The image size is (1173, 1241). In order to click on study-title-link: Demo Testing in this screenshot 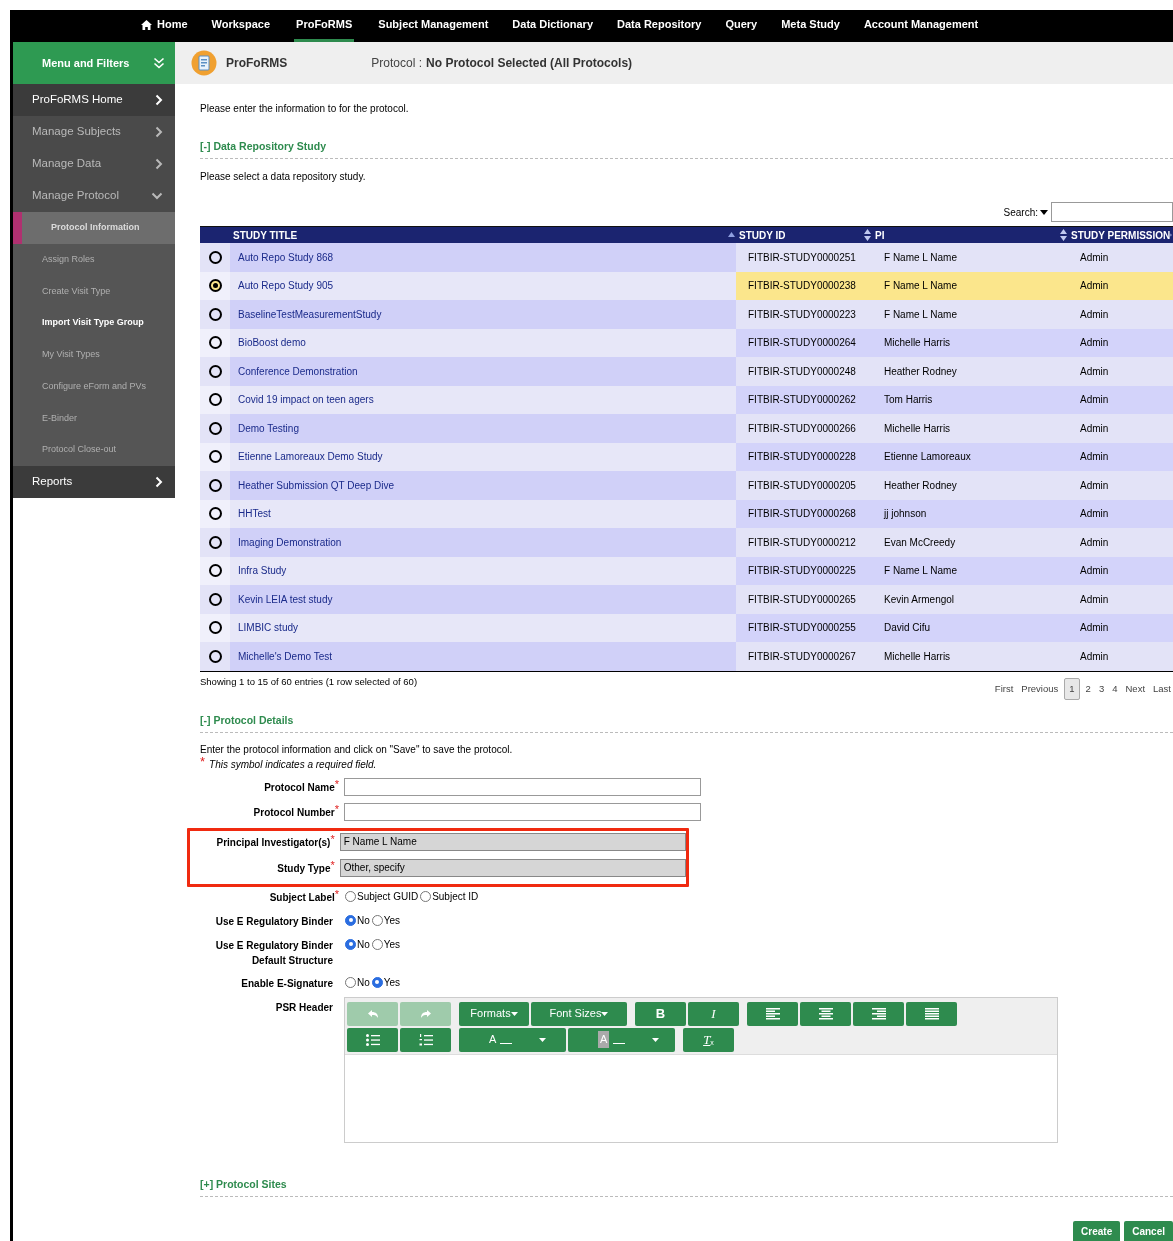, I will do `click(483, 428)`.